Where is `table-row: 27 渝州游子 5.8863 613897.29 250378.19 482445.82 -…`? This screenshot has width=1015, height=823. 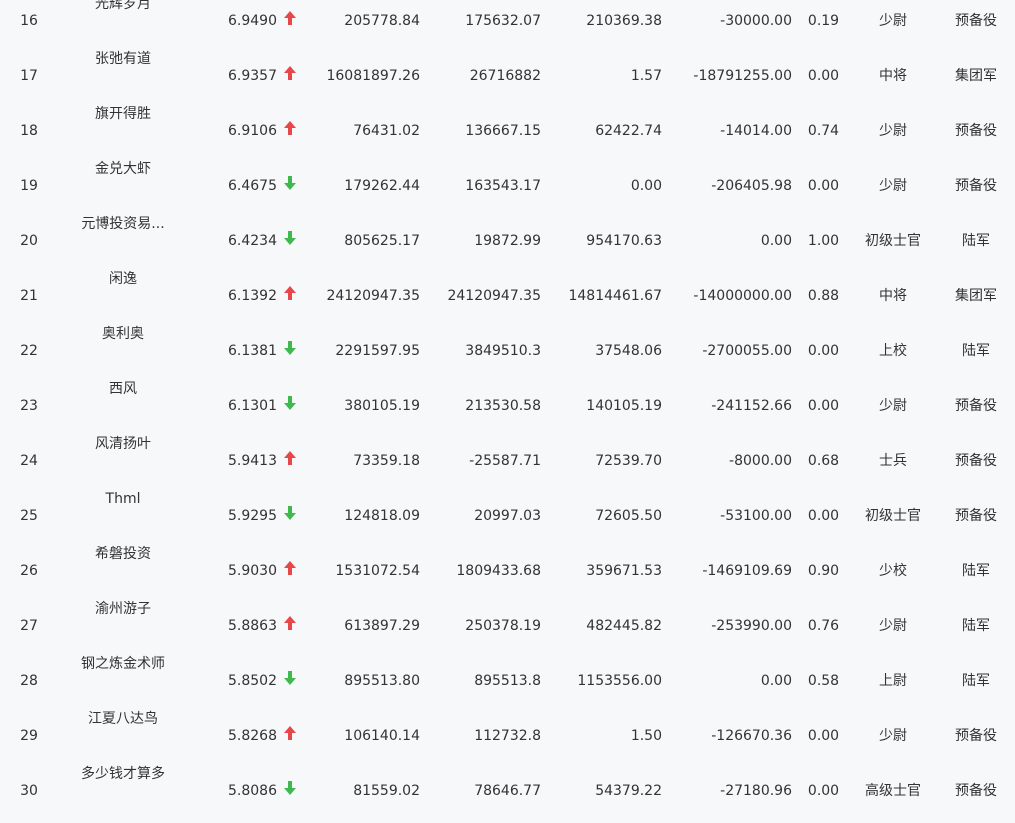
table-row: 27 渝州游子 5.8863 613897.29 250378.19 482445.82 -… is located at coordinates (507, 622).